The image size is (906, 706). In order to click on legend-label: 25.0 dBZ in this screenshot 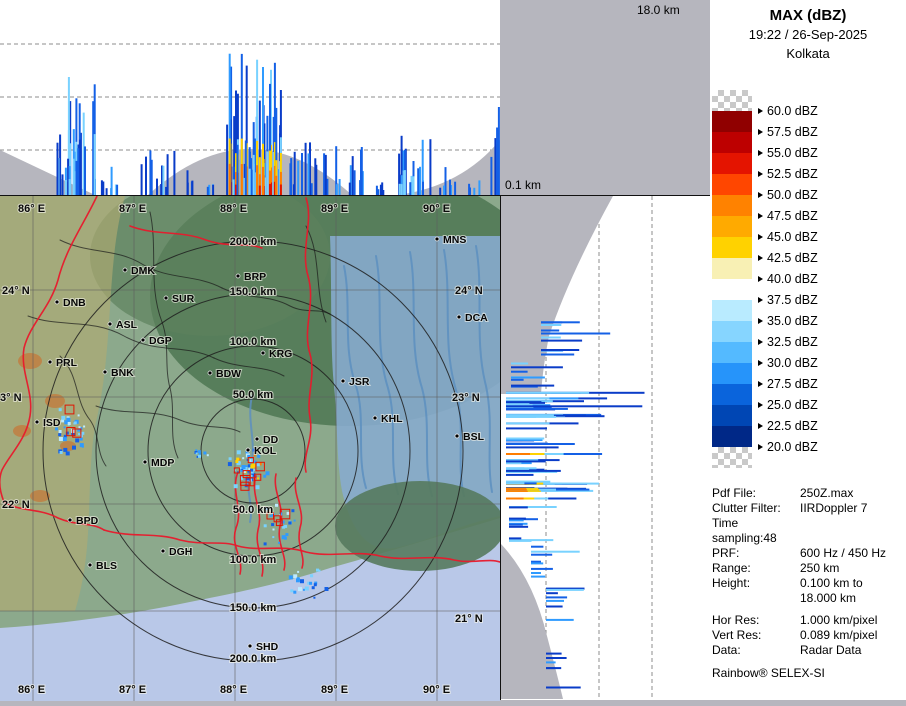, I will do `click(788, 405)`.